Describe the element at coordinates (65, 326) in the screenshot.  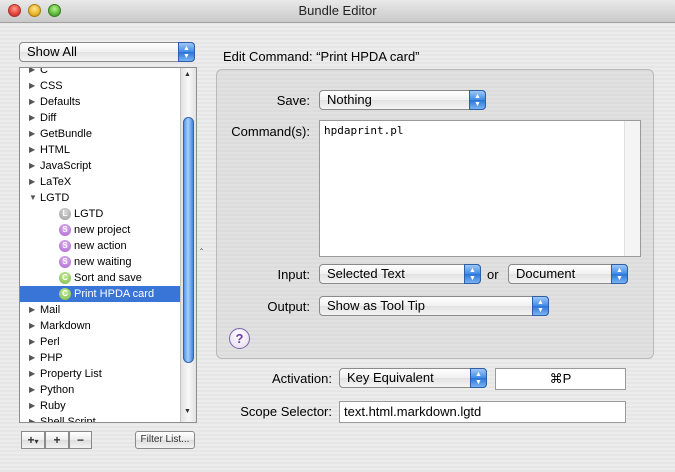
I see `tree-item-label: Markdown` at that location.